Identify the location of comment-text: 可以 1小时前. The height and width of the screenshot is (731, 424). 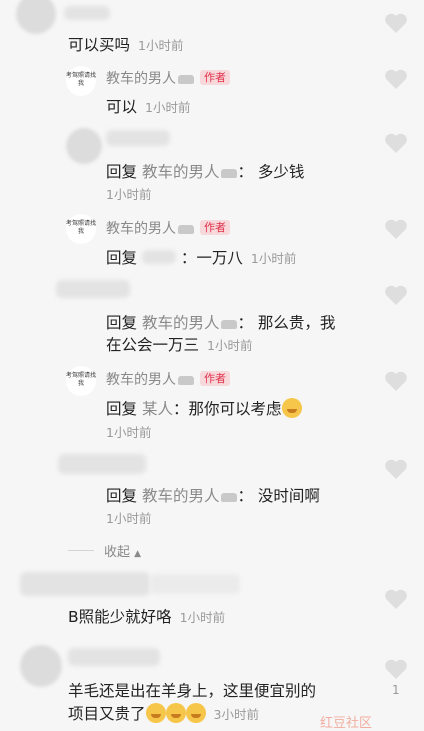
(148, 106).